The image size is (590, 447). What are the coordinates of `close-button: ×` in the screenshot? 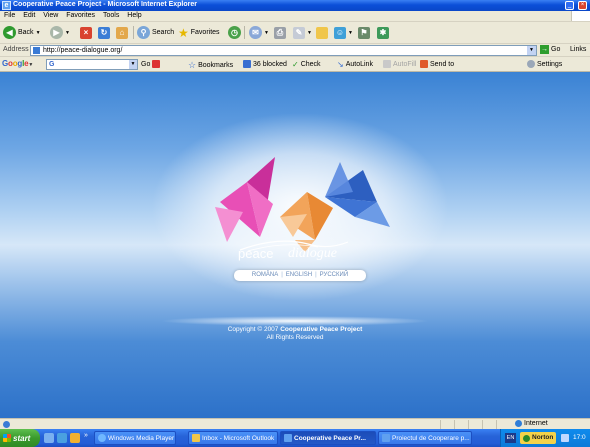 It's located at (582, 5).